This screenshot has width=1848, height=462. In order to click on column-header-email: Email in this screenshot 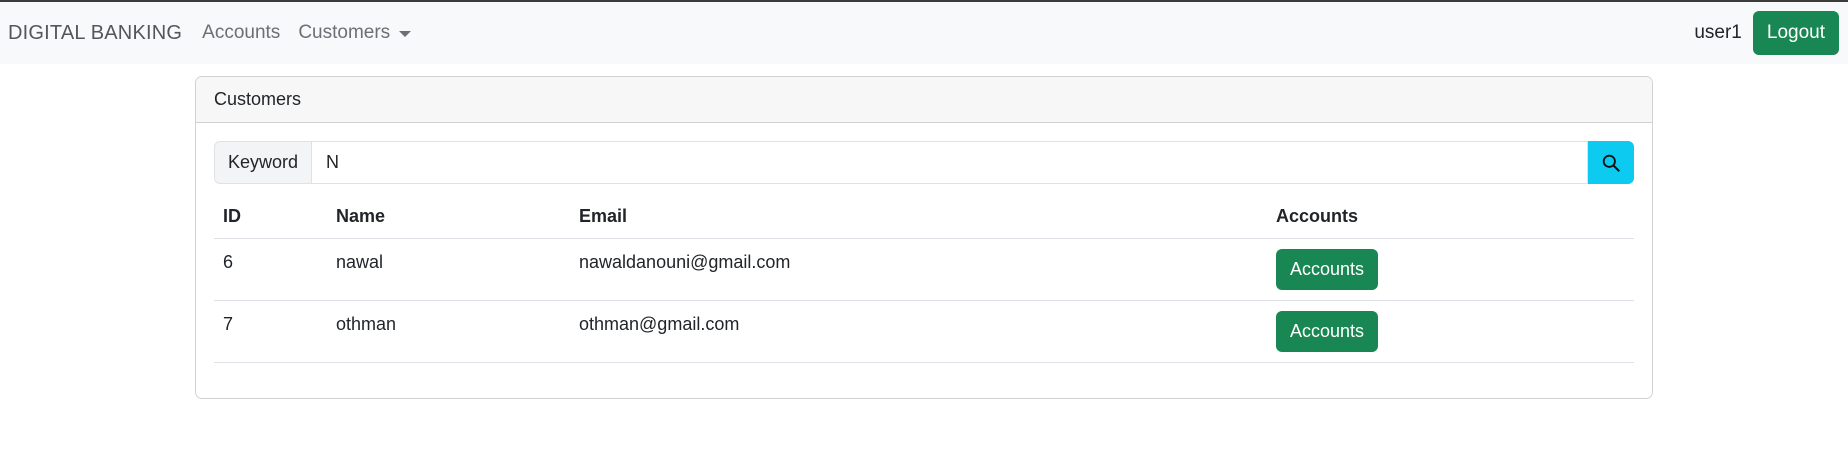, I will do `click(918, 216)`.